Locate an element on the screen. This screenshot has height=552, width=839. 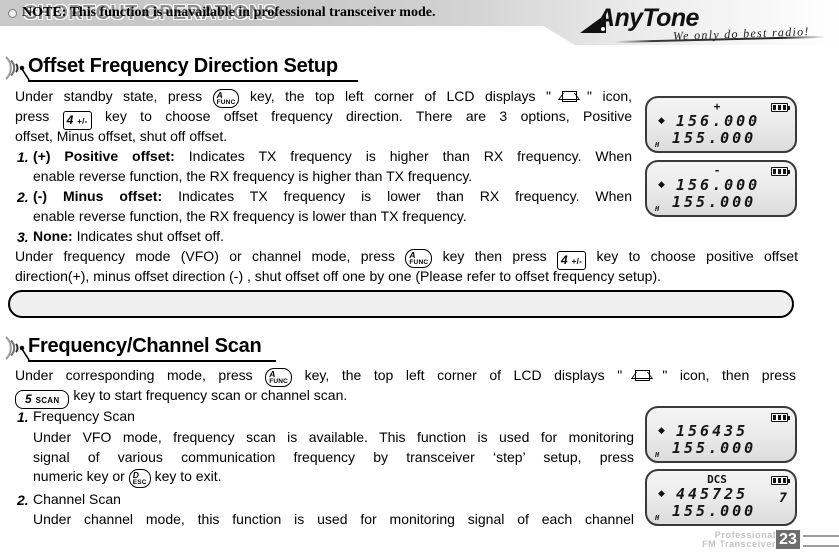
section-heading-scan: Frequency/Channel Scan is located at coordinates (145, 346).